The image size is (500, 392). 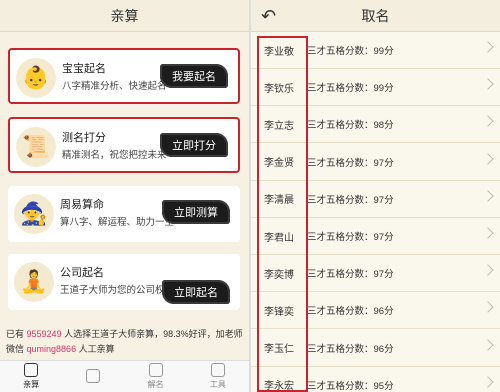 I want to click on master-icon: 🧘, so click(x=34, y=282).